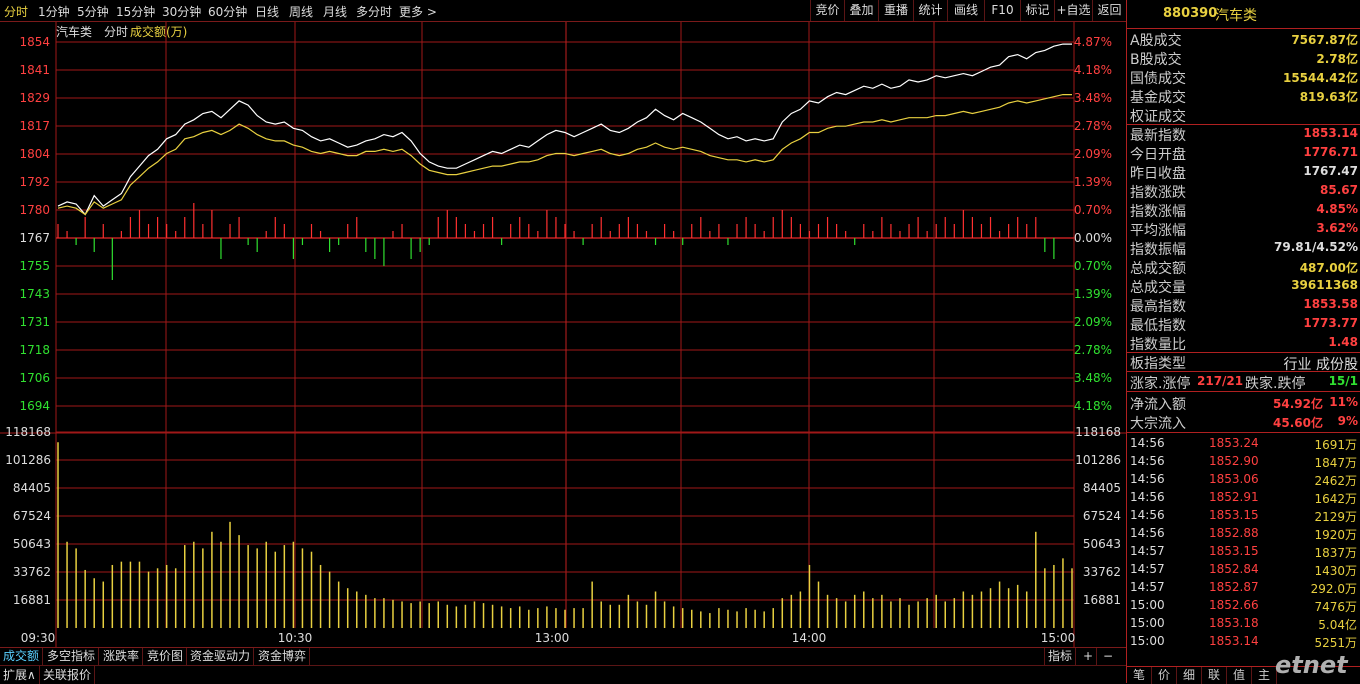 The image size is (1360, 684). Describe the element at coordinates (1002, 10) in the screenshot. I see `f10-button: F10` at that location.